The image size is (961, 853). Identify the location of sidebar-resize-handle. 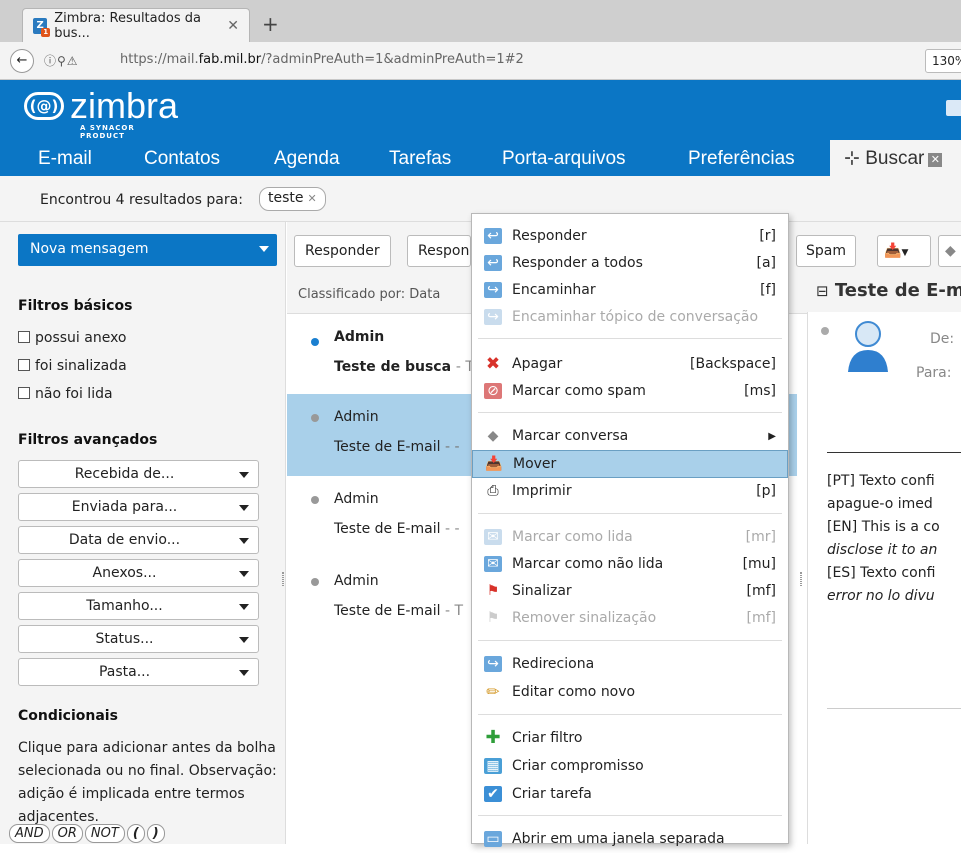
(283, 579).